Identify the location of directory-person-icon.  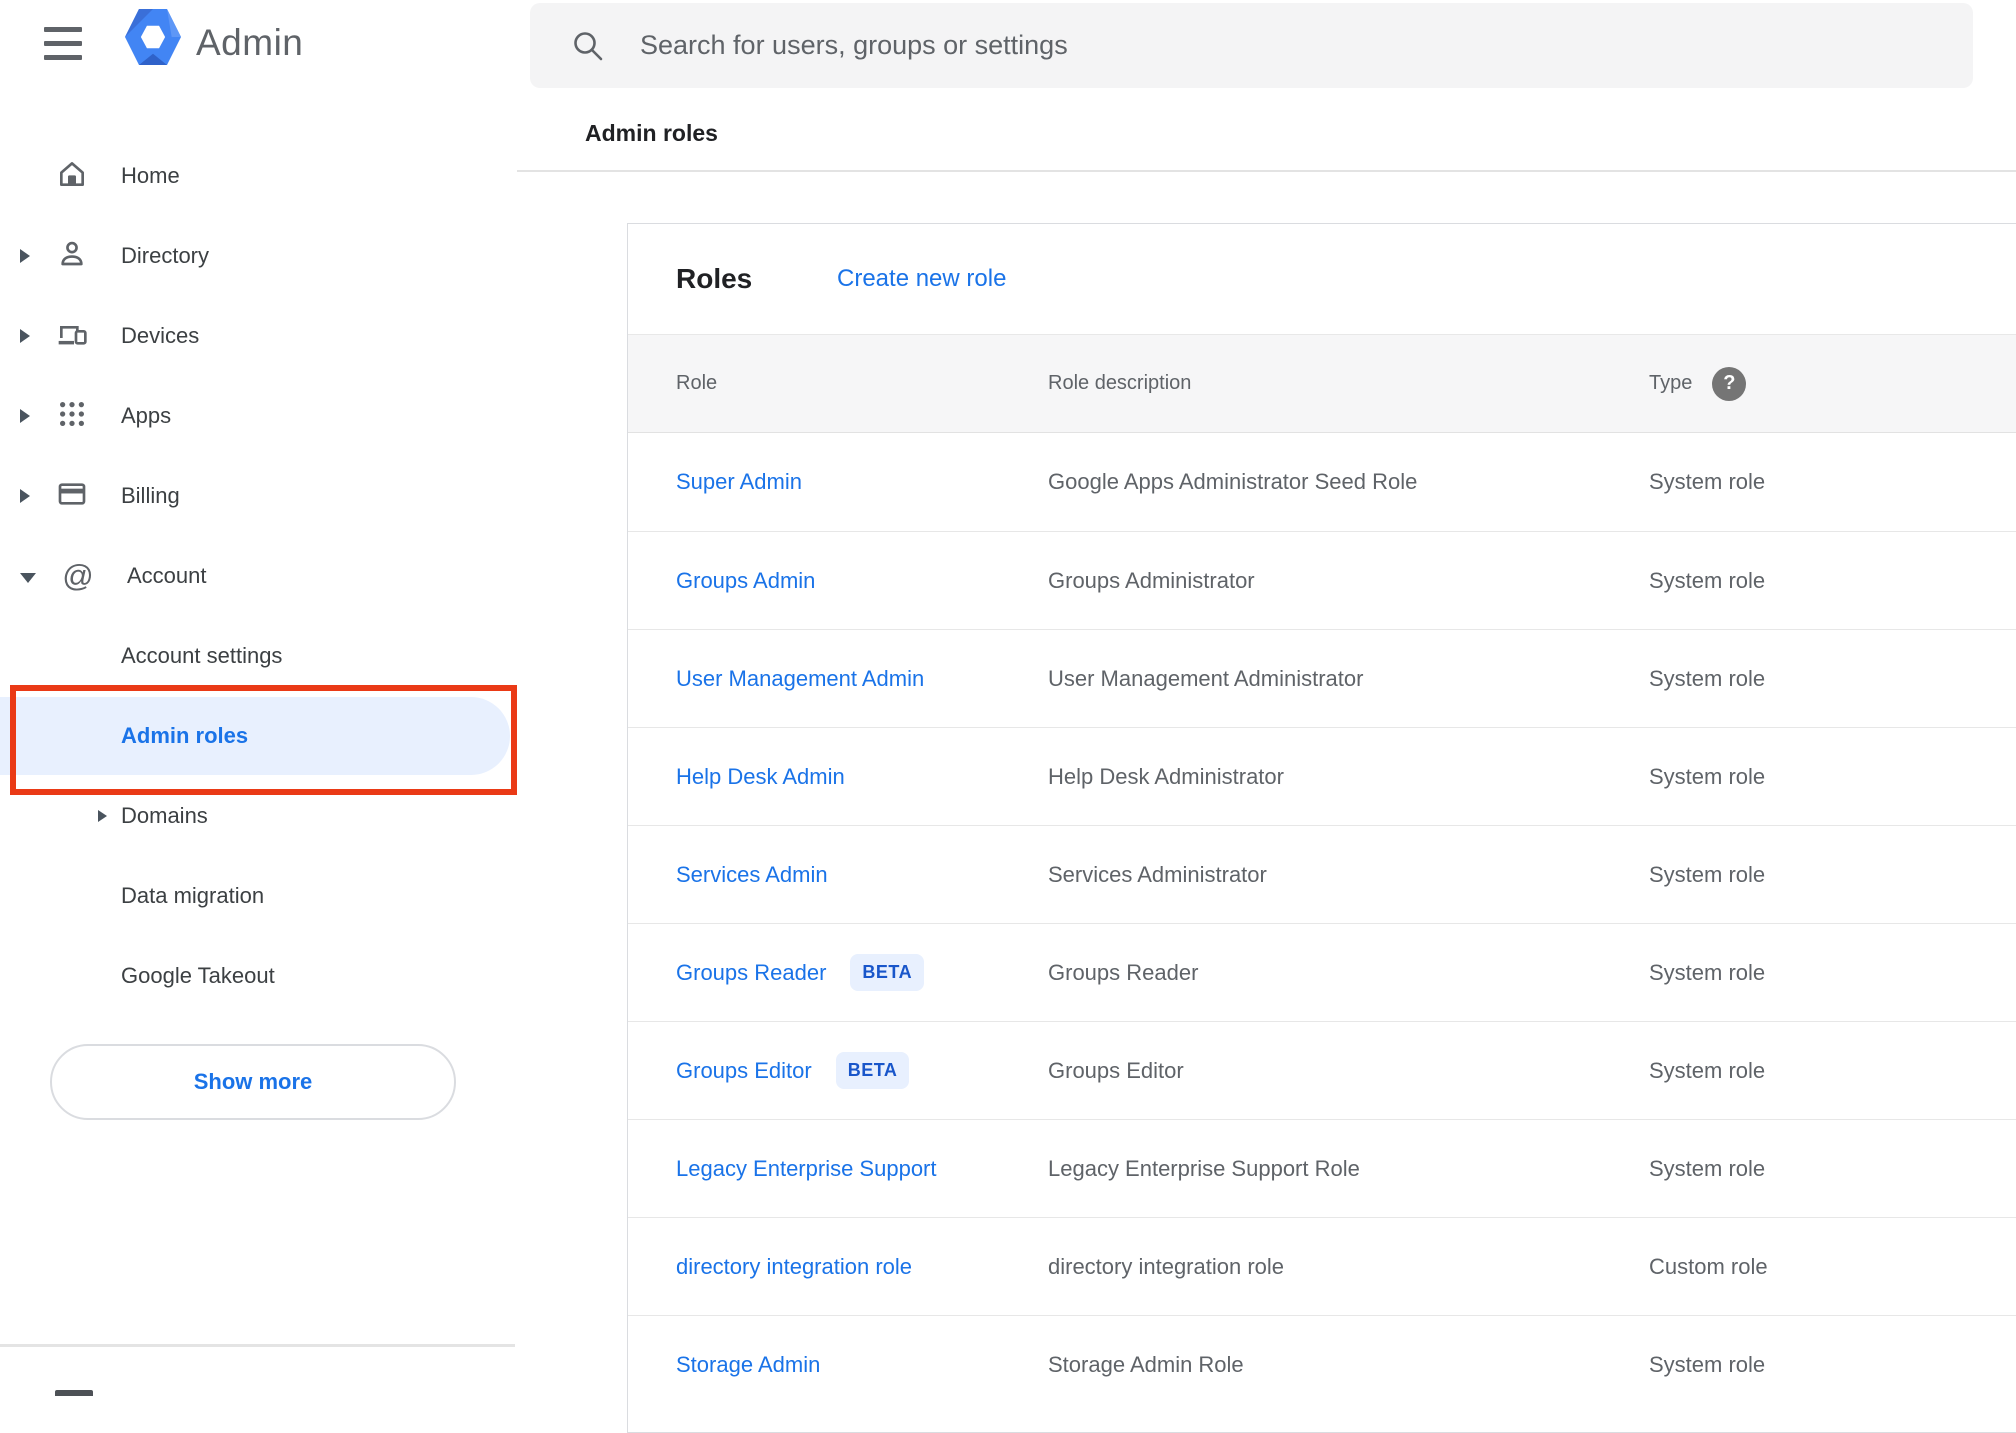
(72, 256).